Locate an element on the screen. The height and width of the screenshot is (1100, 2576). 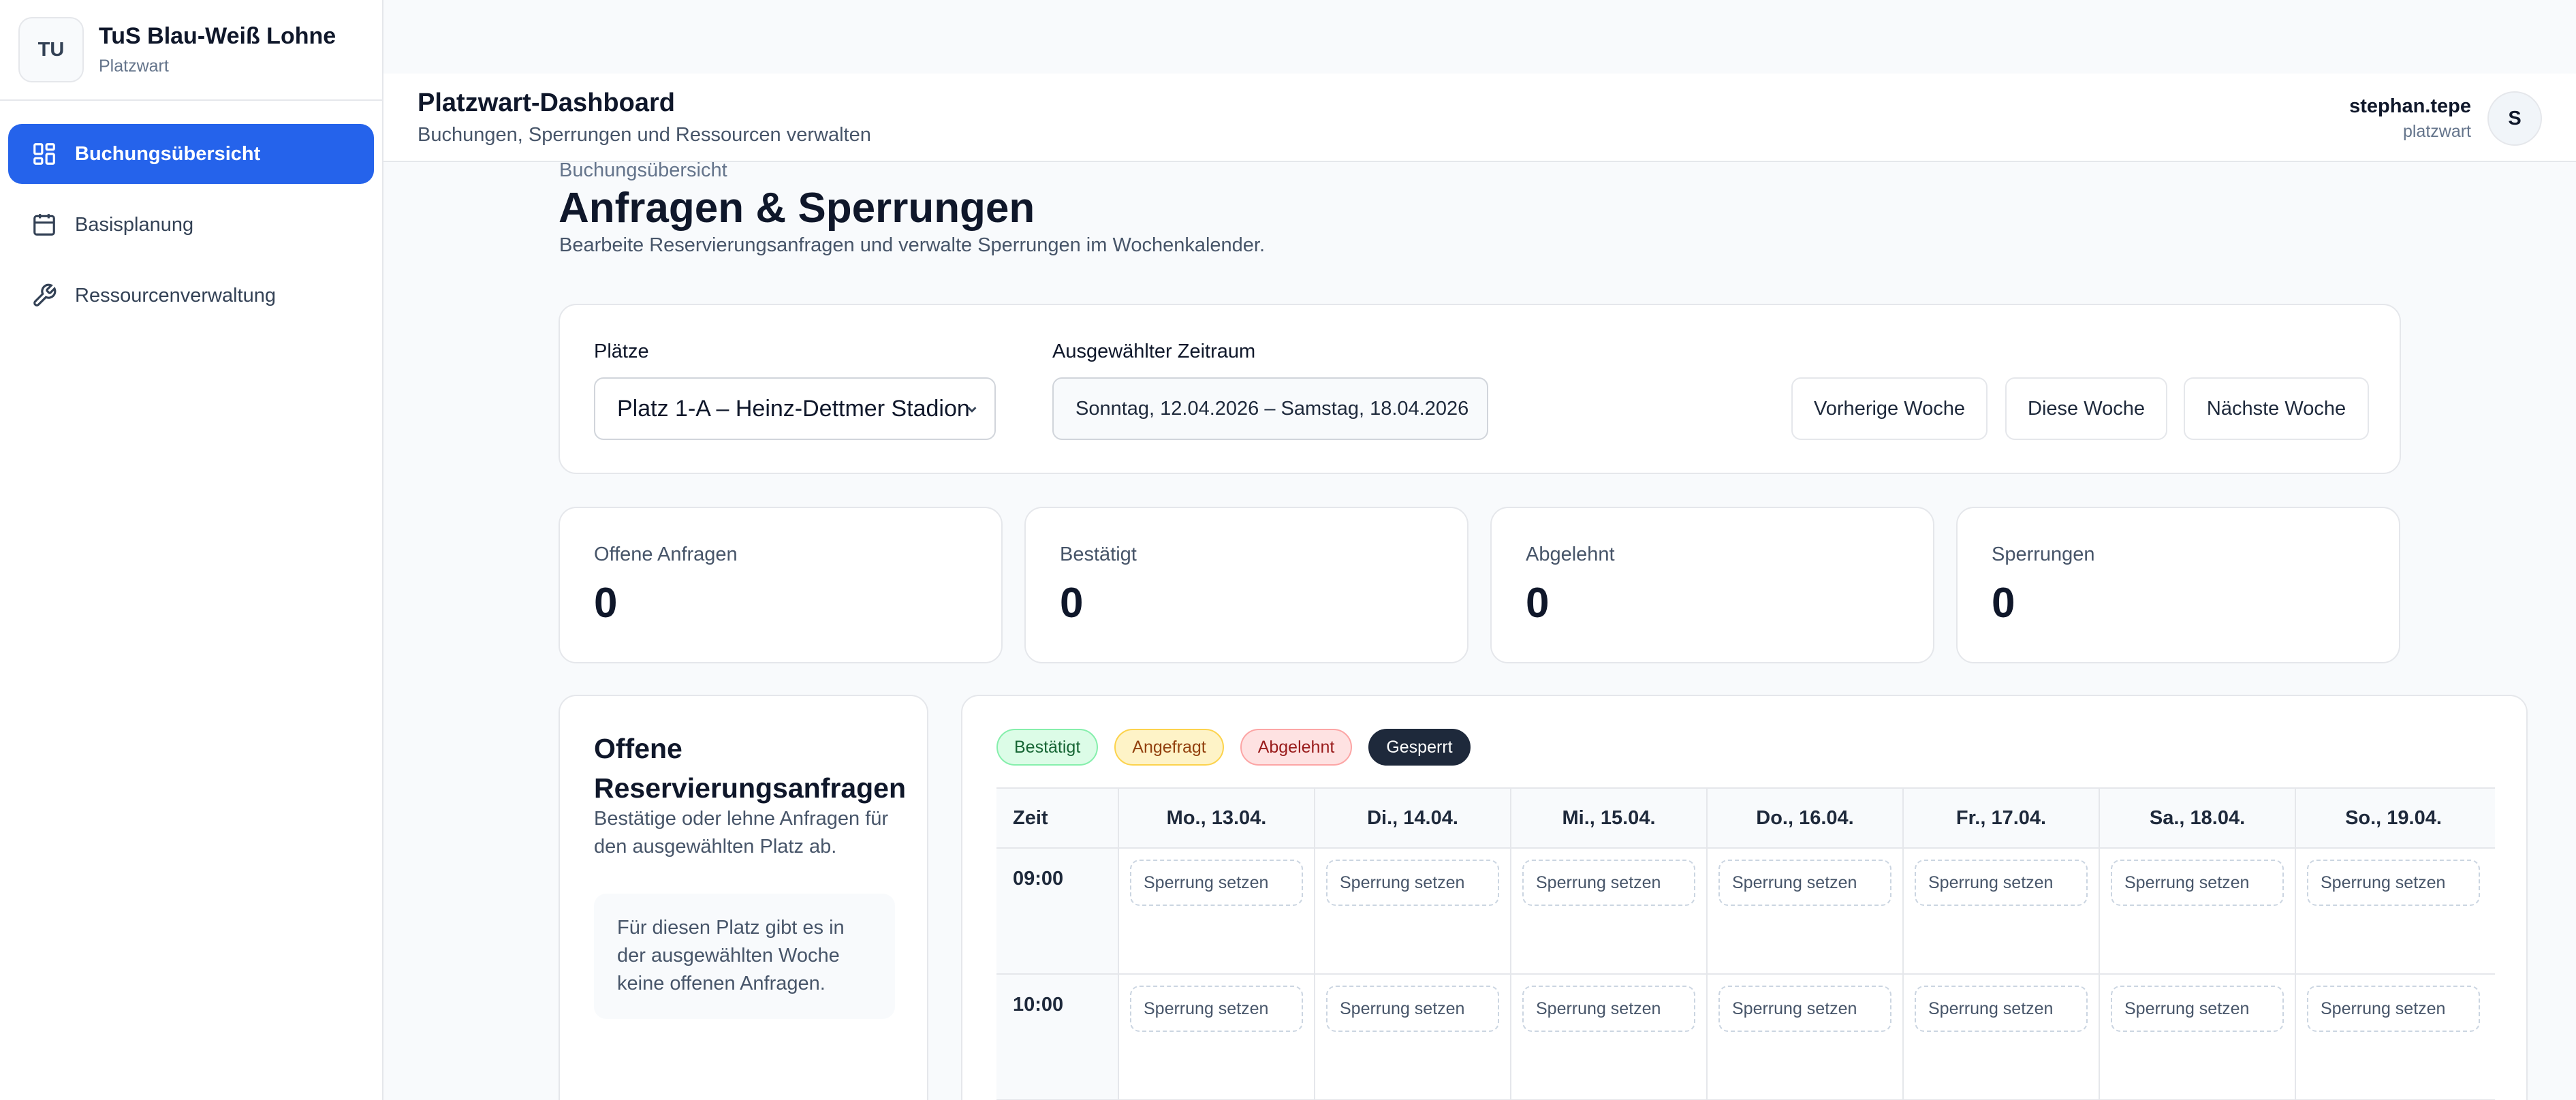
time-column-header: Zeit is located at coordinates (1030, 818).